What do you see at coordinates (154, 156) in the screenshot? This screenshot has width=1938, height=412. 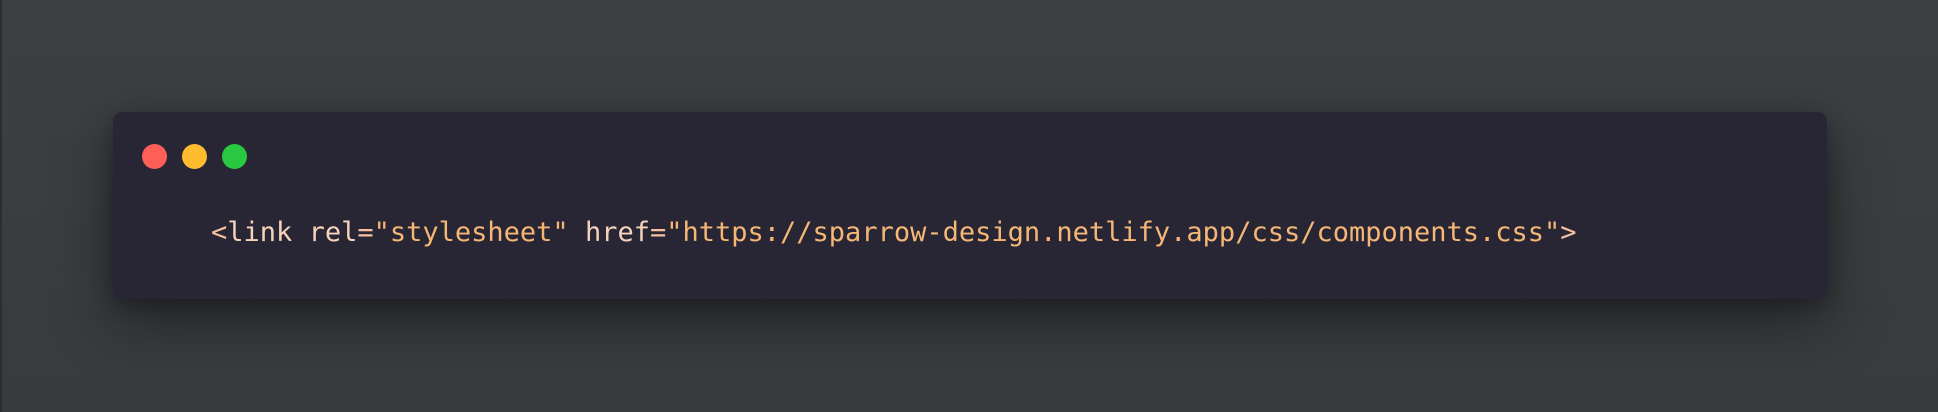 I see `close-icon` at bounding box center [154, 156].